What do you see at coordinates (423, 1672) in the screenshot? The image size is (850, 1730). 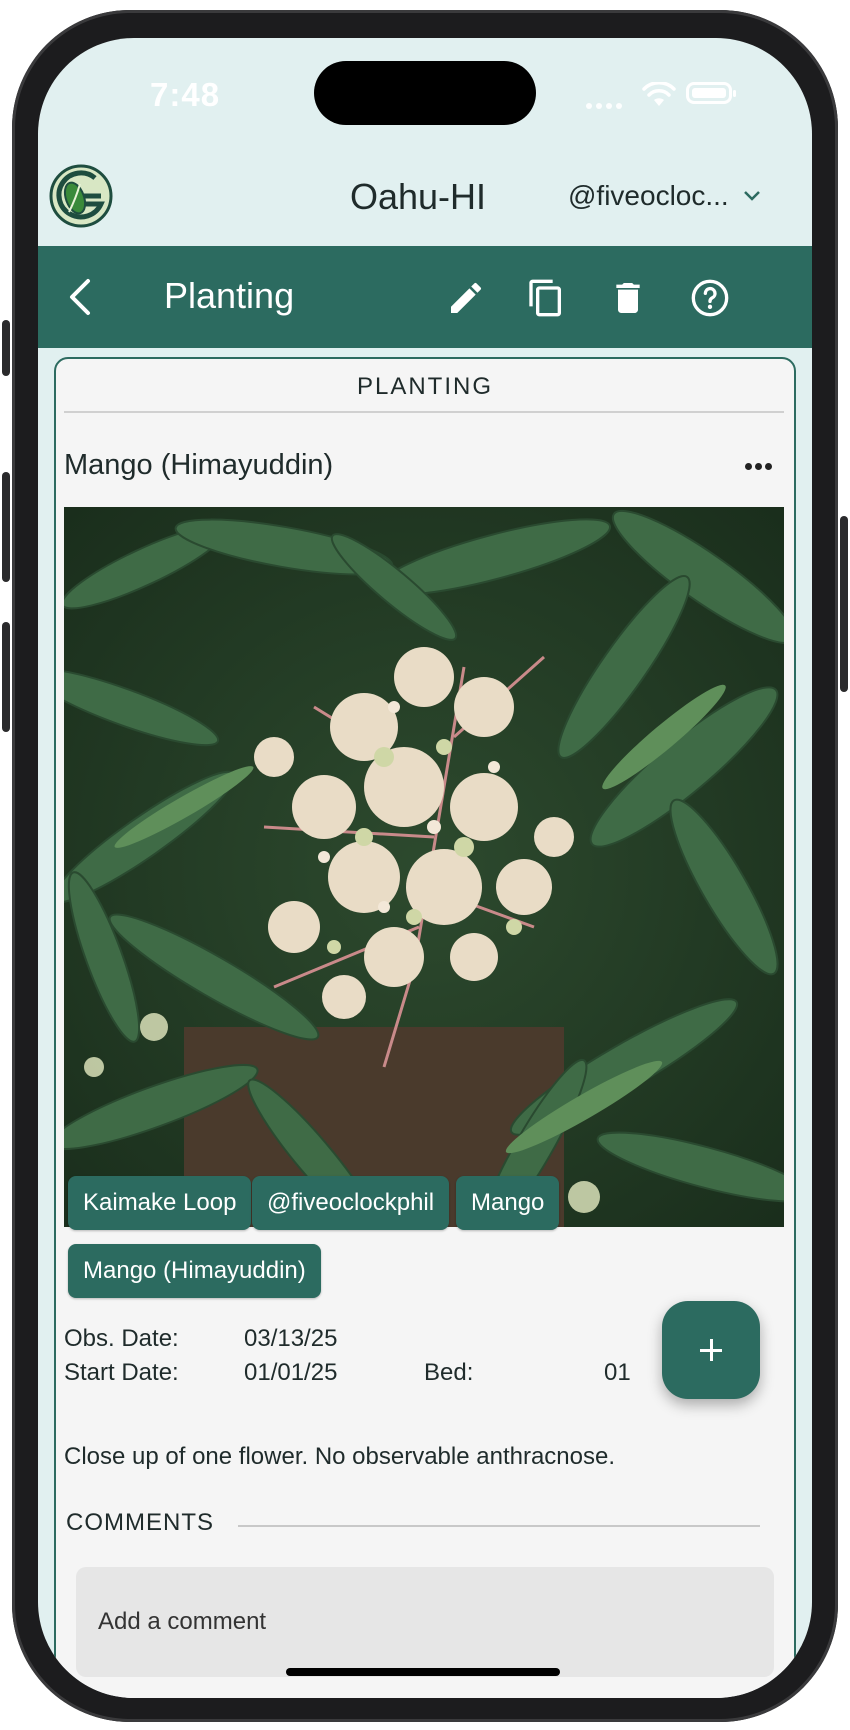 I see `home-indicator` at bounding box center [423, 1672].